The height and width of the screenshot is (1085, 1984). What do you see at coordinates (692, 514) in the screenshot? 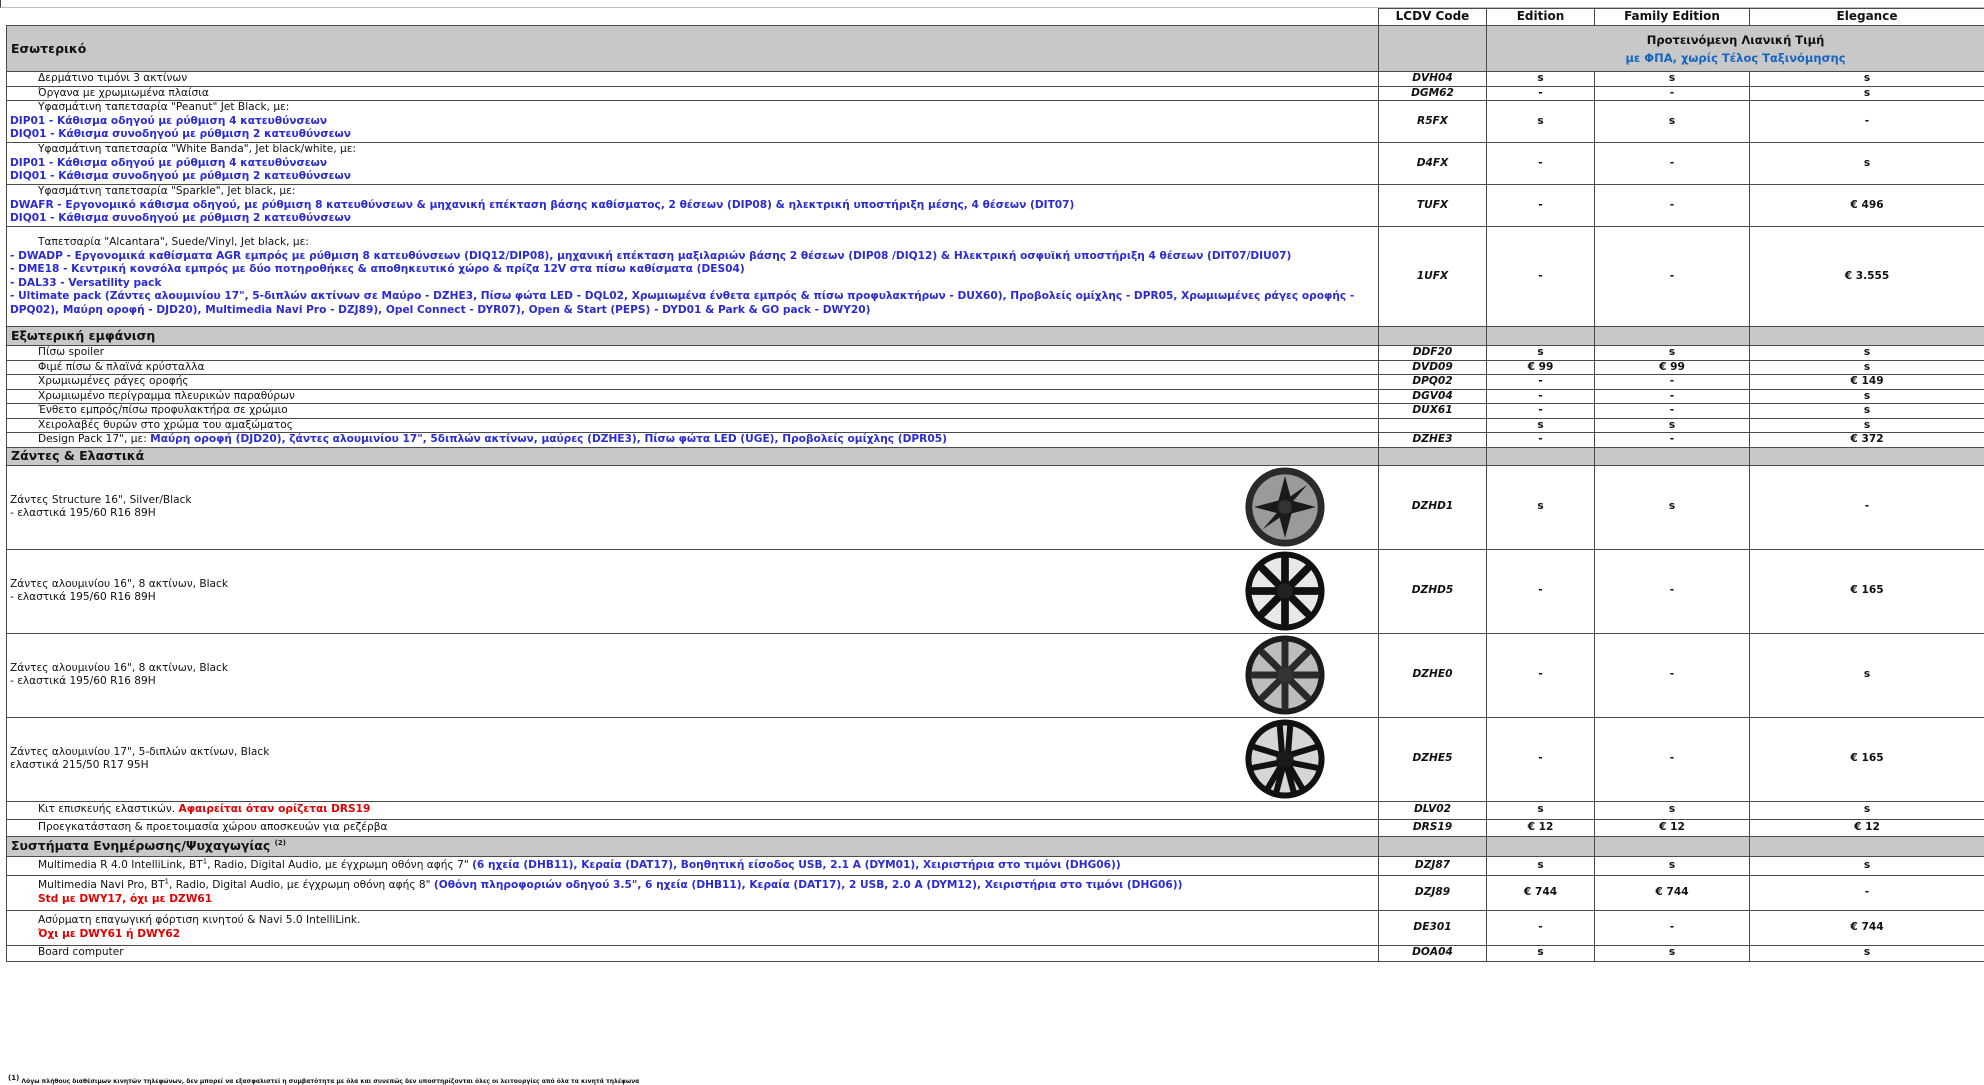
I see `wheel-tyre: - ελαστικά 195/60 R16 89H` at bounding box center [692, 514].